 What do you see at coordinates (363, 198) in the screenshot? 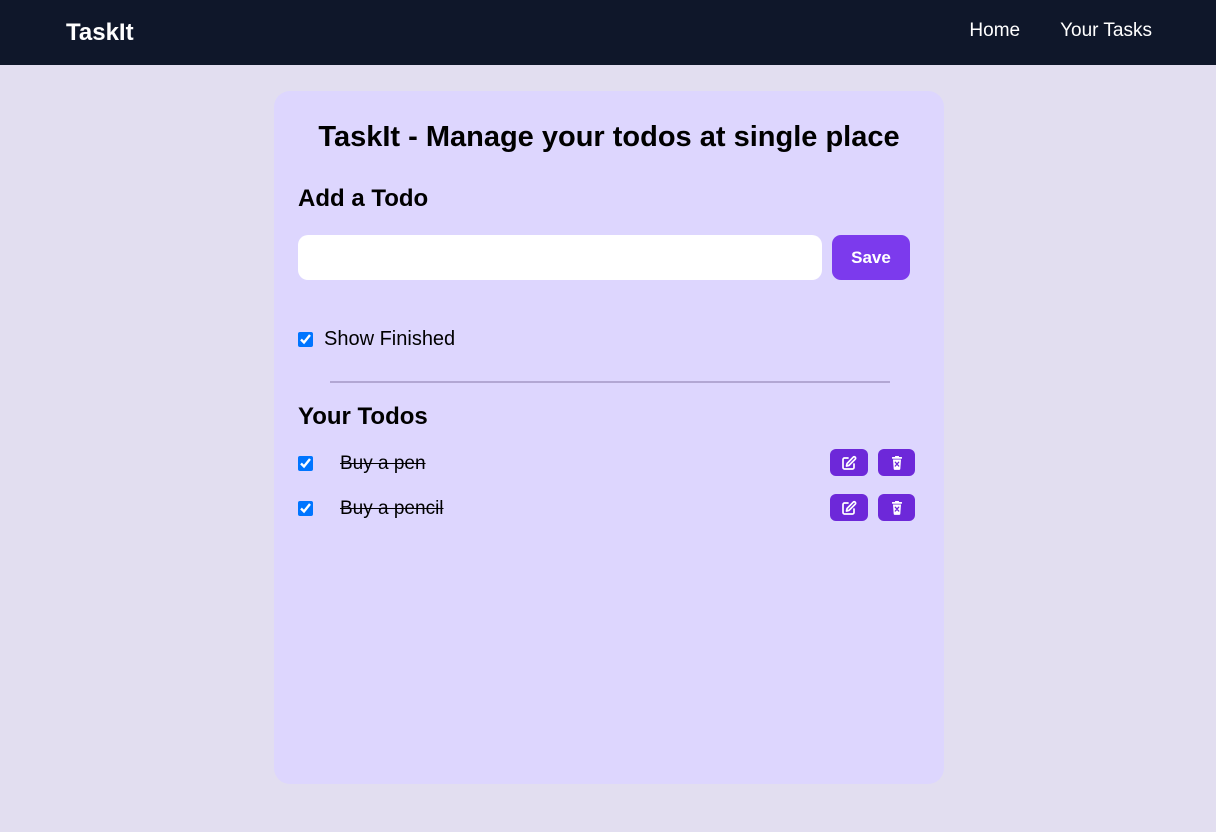
I see `add-todo-heading: Add a Todo` at bounding box center [363, 198].